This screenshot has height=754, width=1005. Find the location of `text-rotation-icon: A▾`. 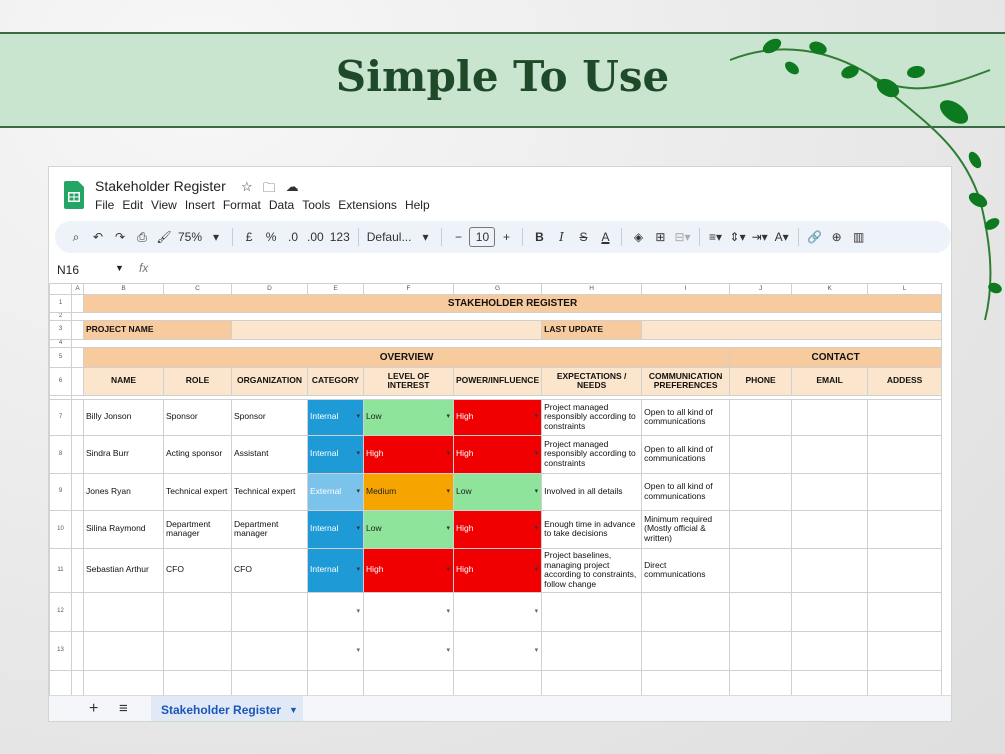

text-rotation-icon: A▾ is located at coordinates (782, 237).